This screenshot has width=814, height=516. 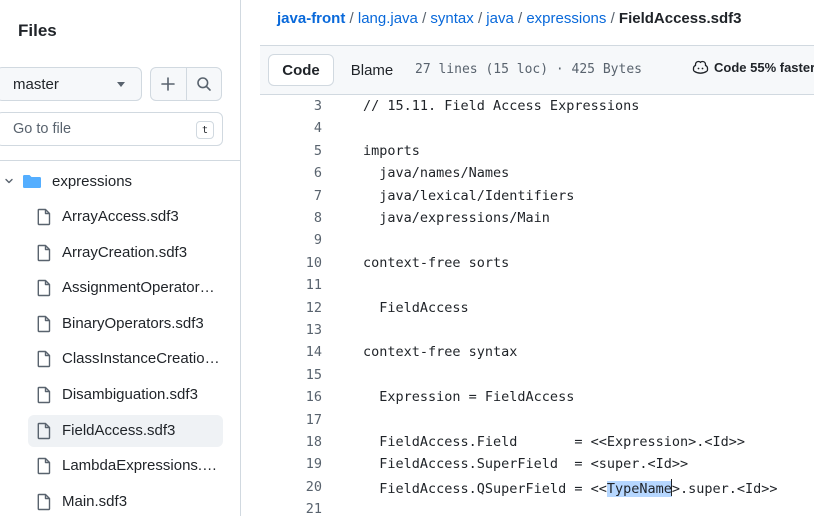 I want to click on search-icon, so click(x=204, y=84).